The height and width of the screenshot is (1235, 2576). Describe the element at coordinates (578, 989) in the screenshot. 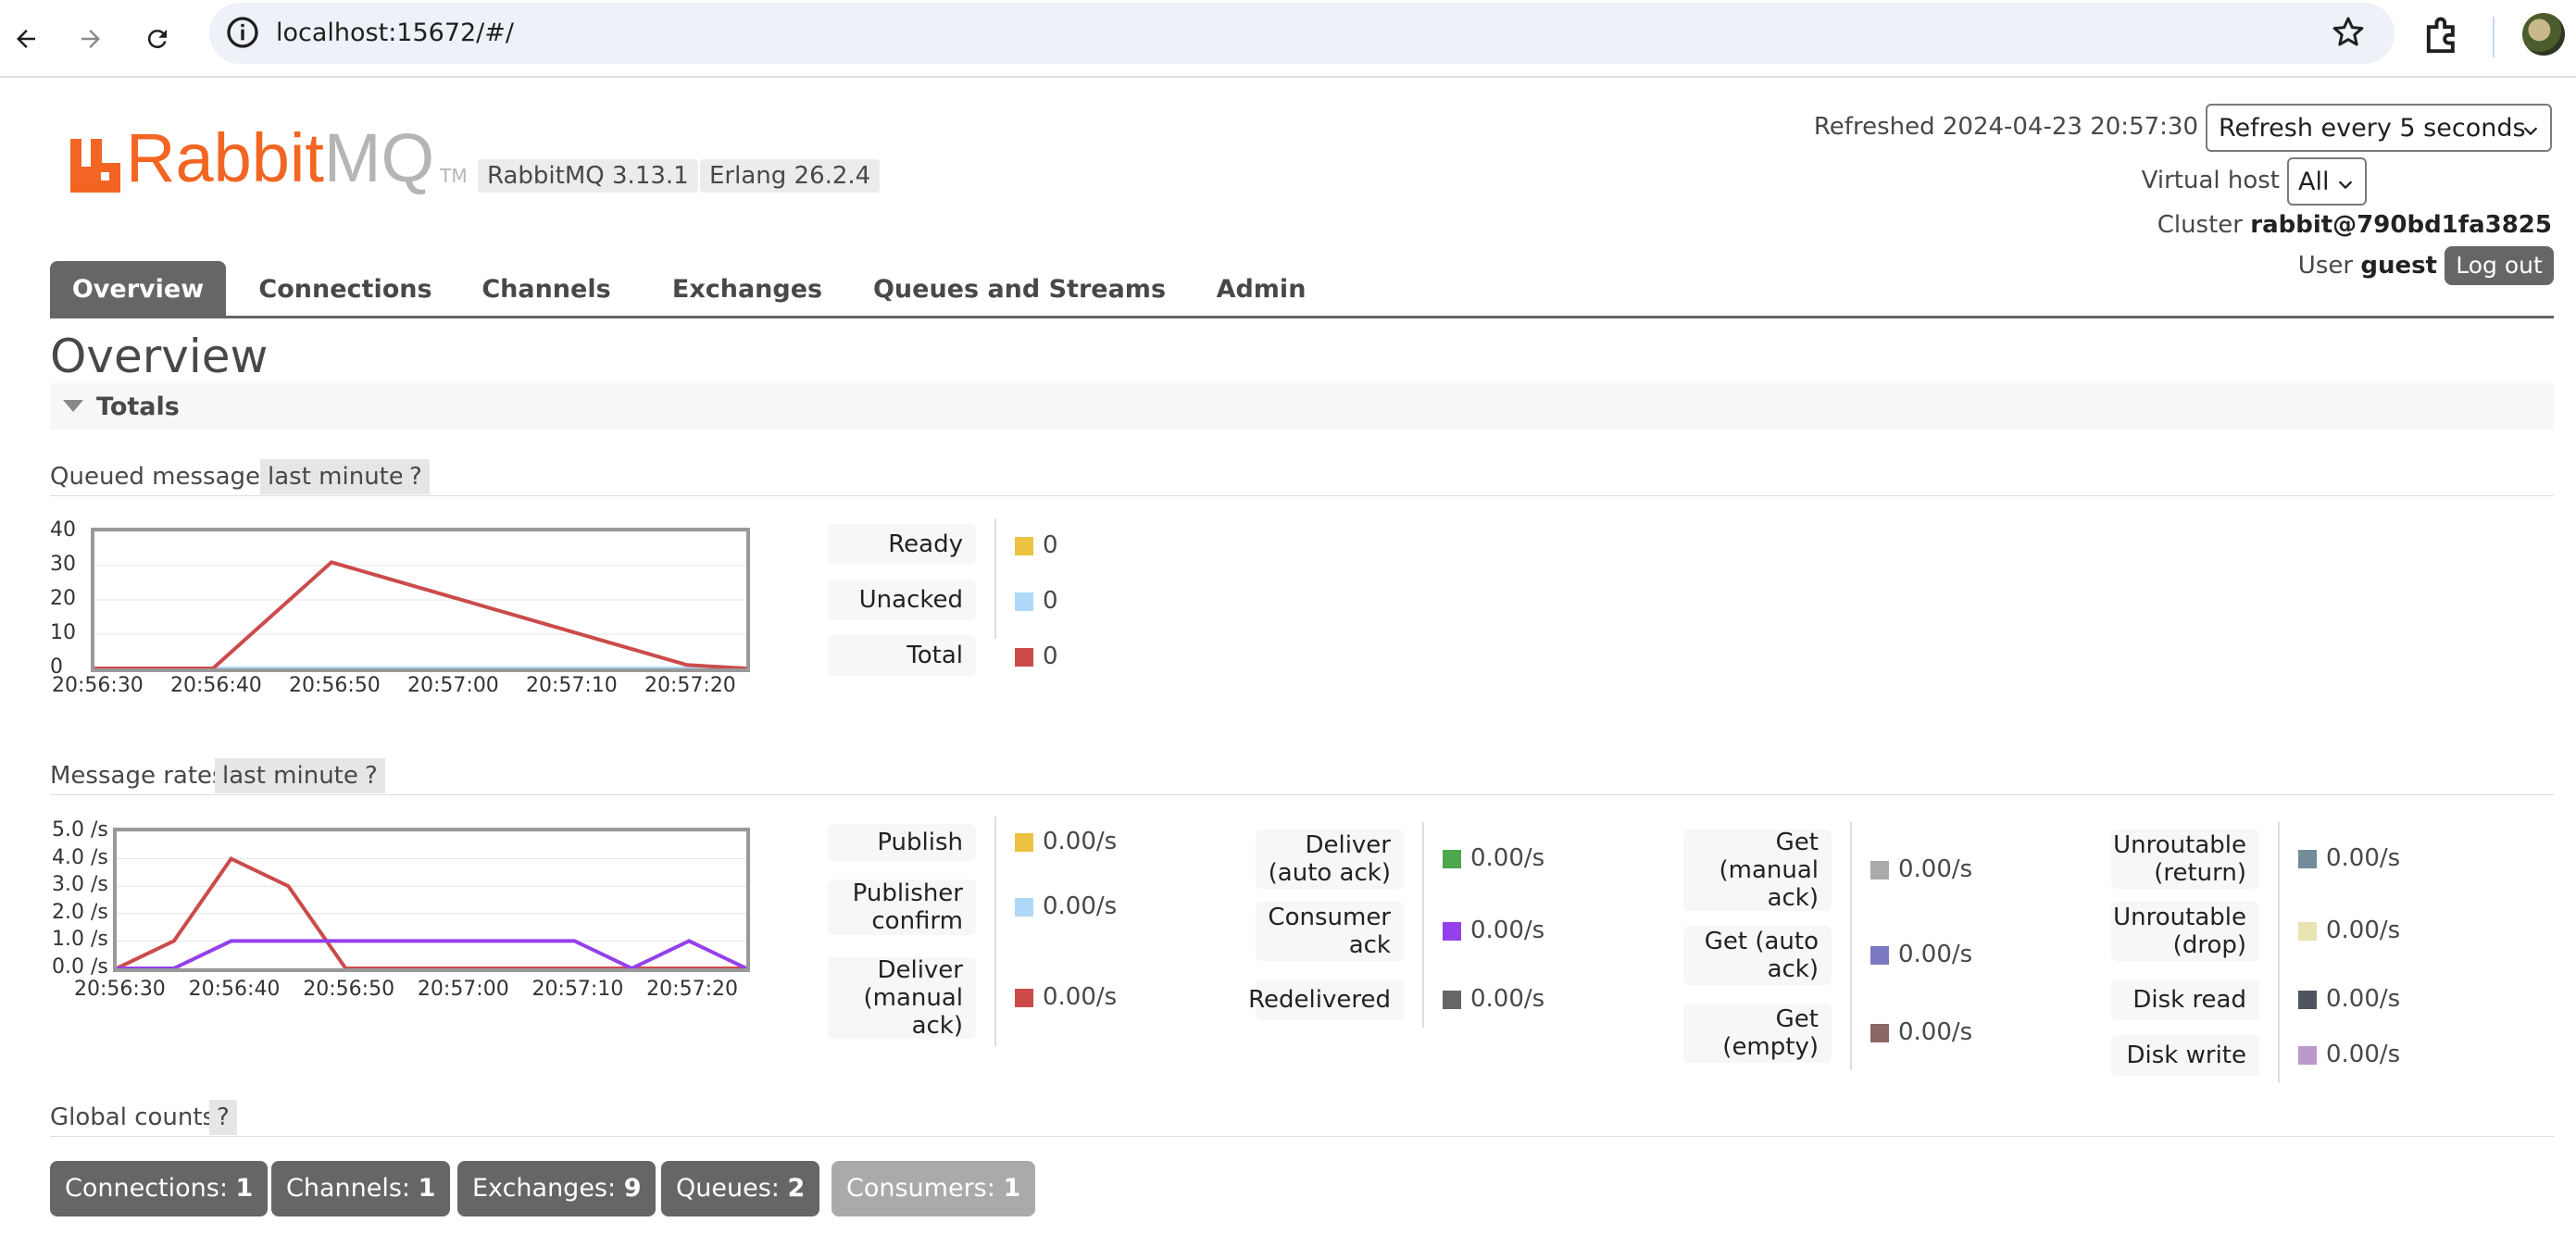

I see `x-tick-label: 20:57:10` at that location.